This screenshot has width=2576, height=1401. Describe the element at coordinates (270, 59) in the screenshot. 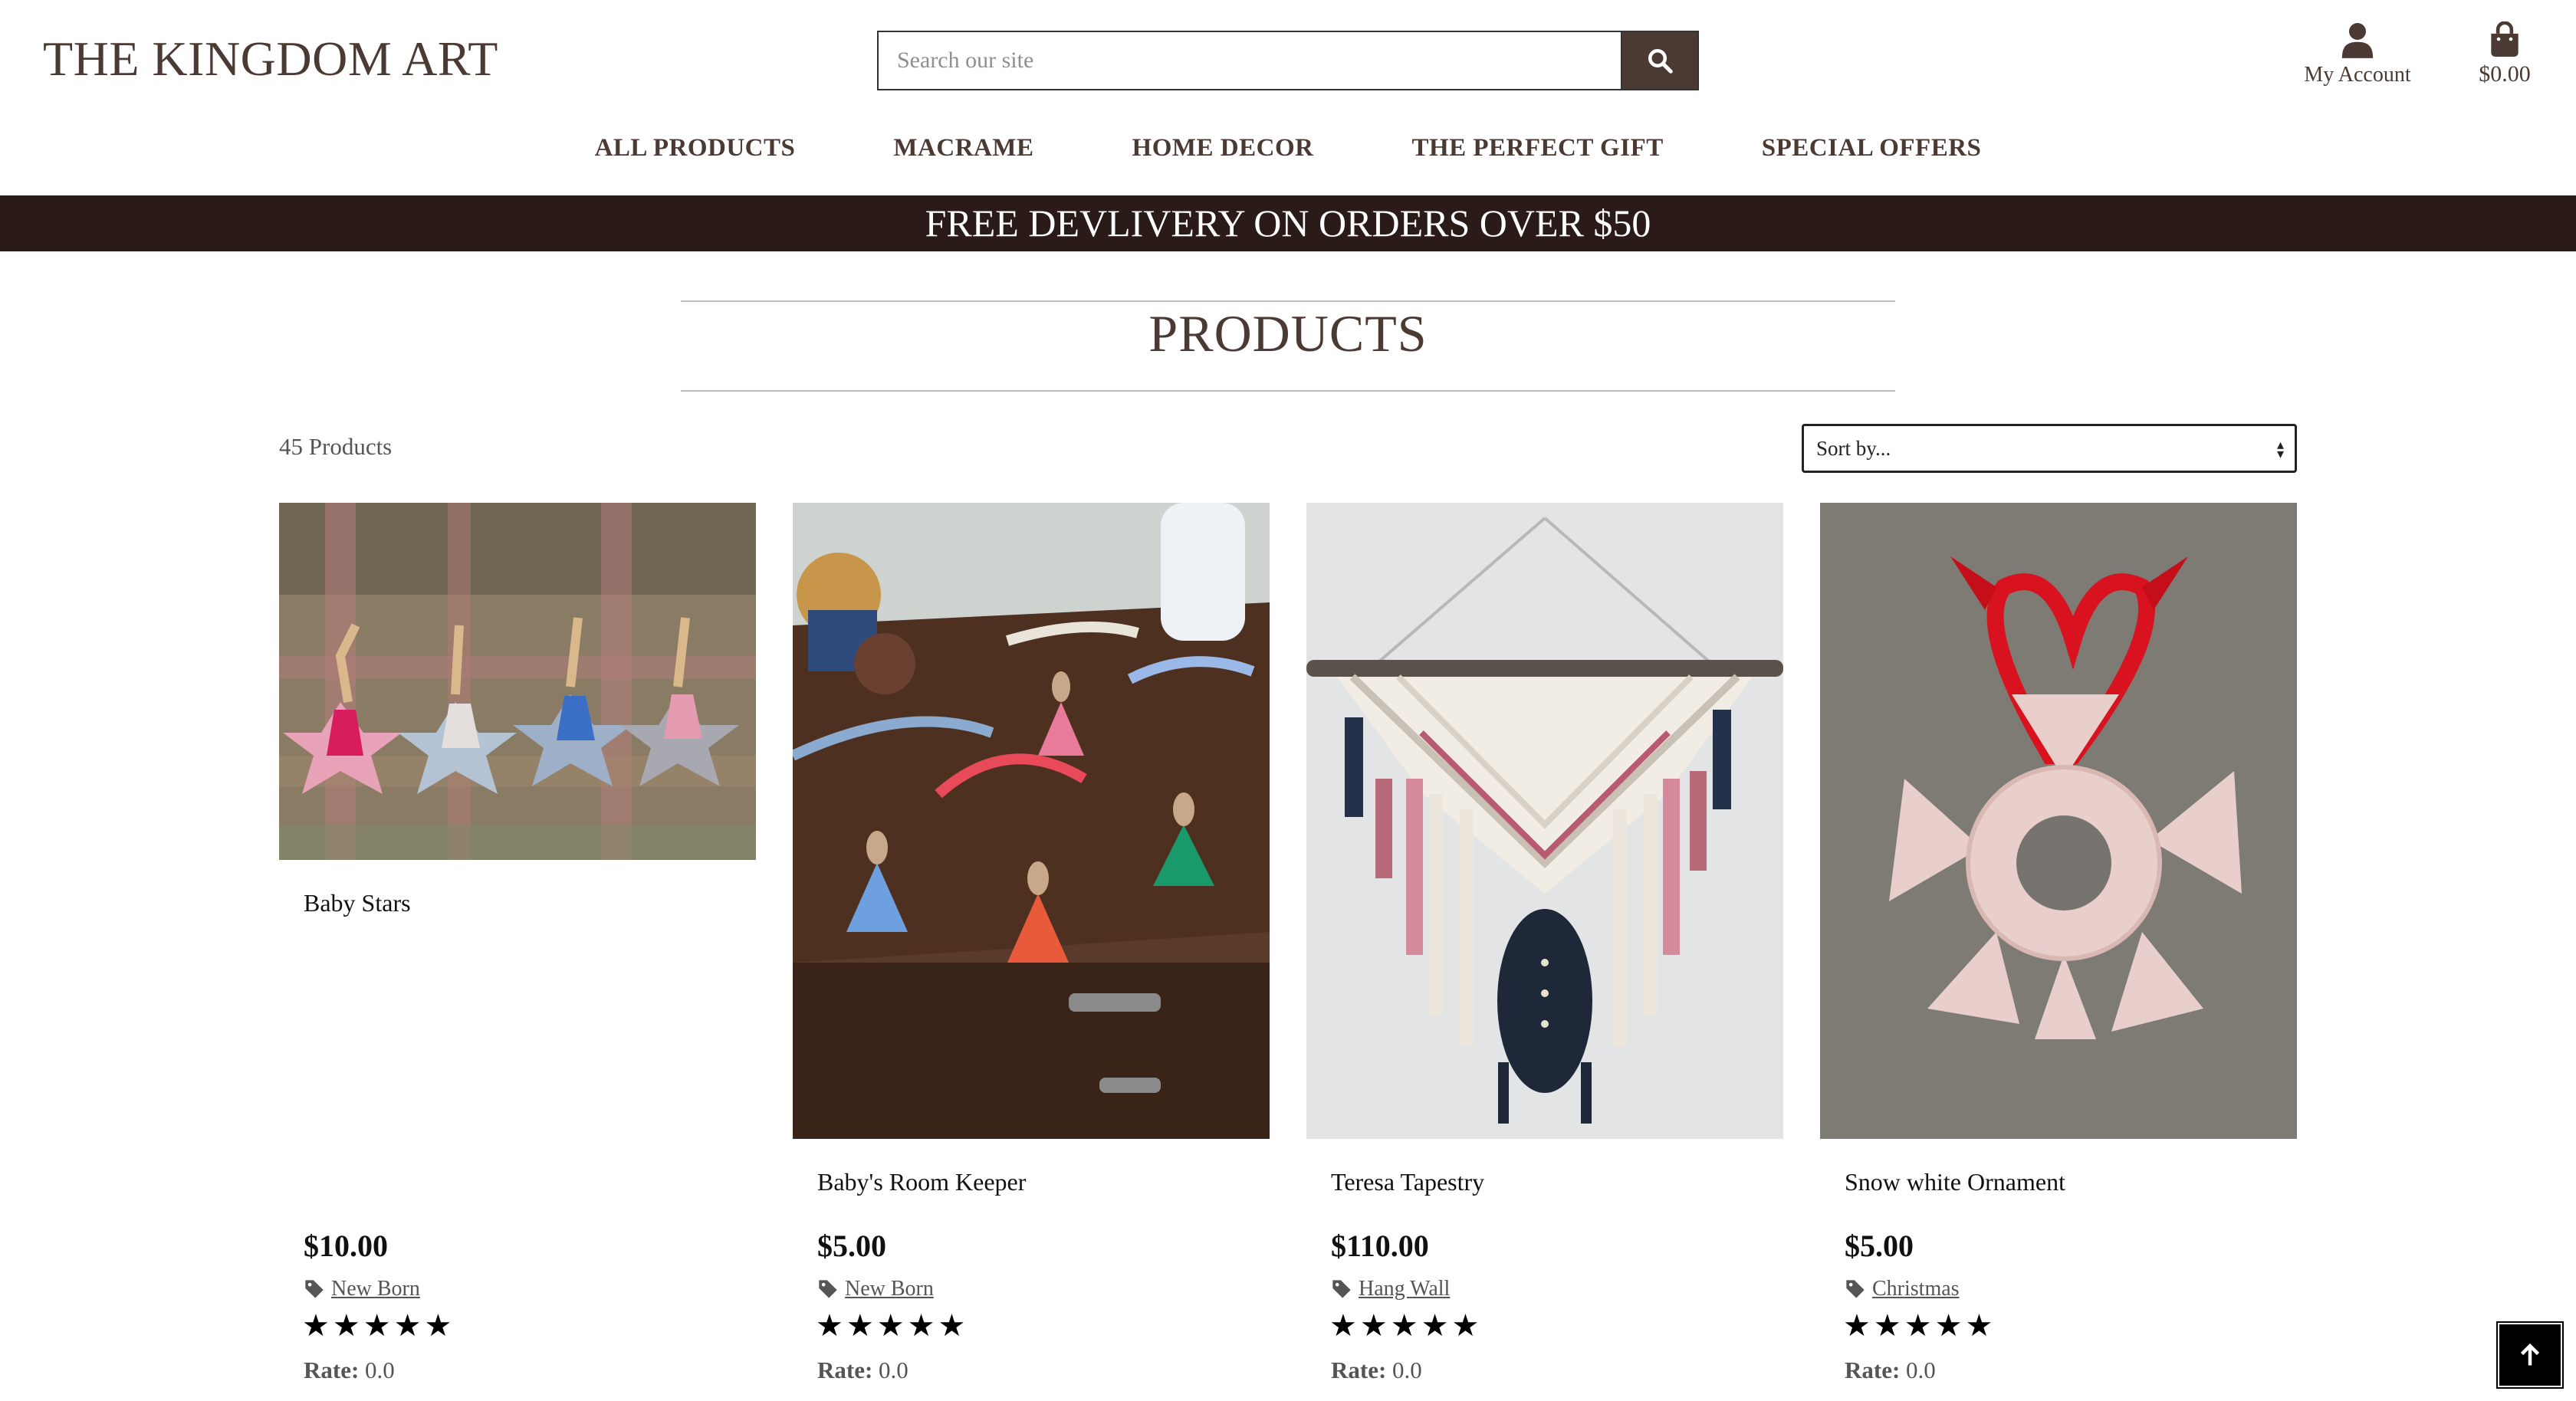

I see `site-logo: THE KINGDOM ART` at that location.